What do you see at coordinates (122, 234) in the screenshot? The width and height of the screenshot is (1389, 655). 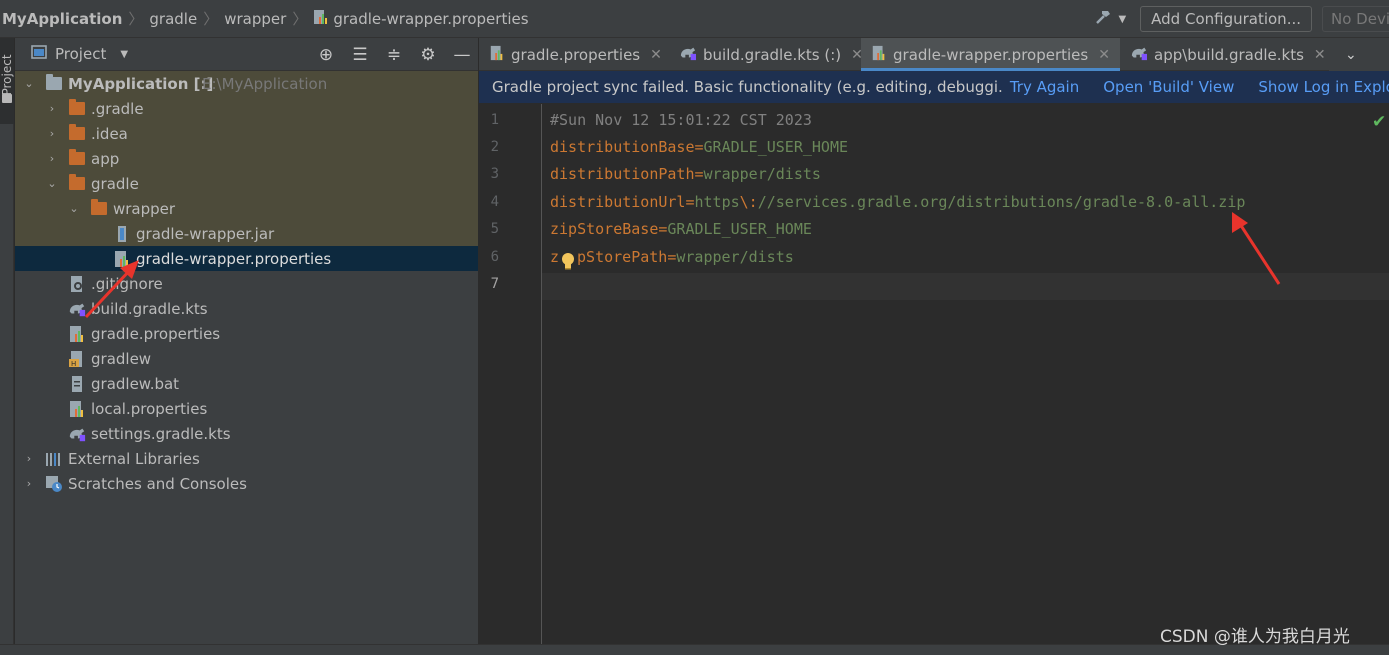 I see `jar-file-icon` at bounding box center [122, 234].